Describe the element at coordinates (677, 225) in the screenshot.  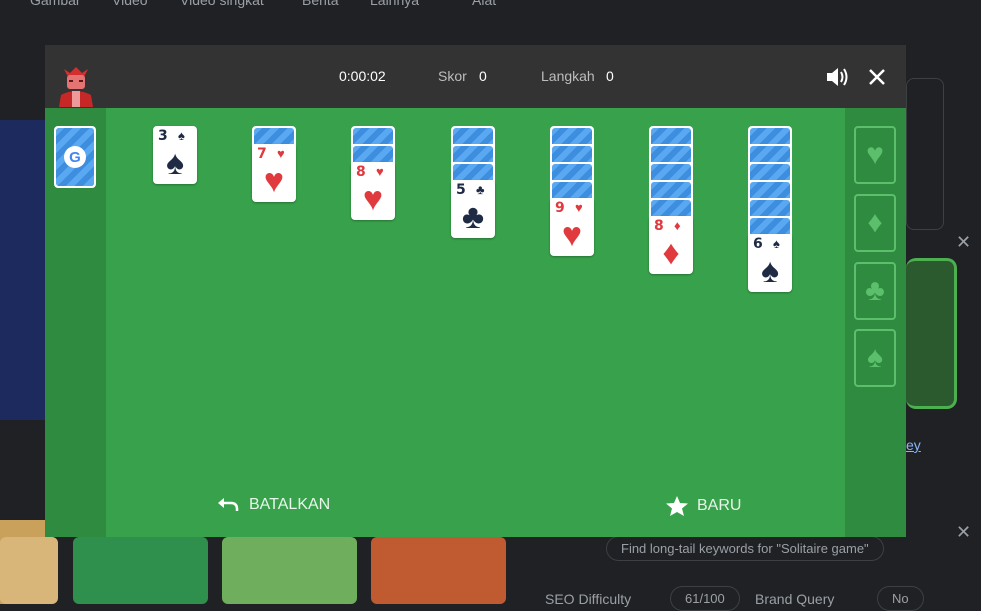
I see `card-suit-icon: ♦` at that location.